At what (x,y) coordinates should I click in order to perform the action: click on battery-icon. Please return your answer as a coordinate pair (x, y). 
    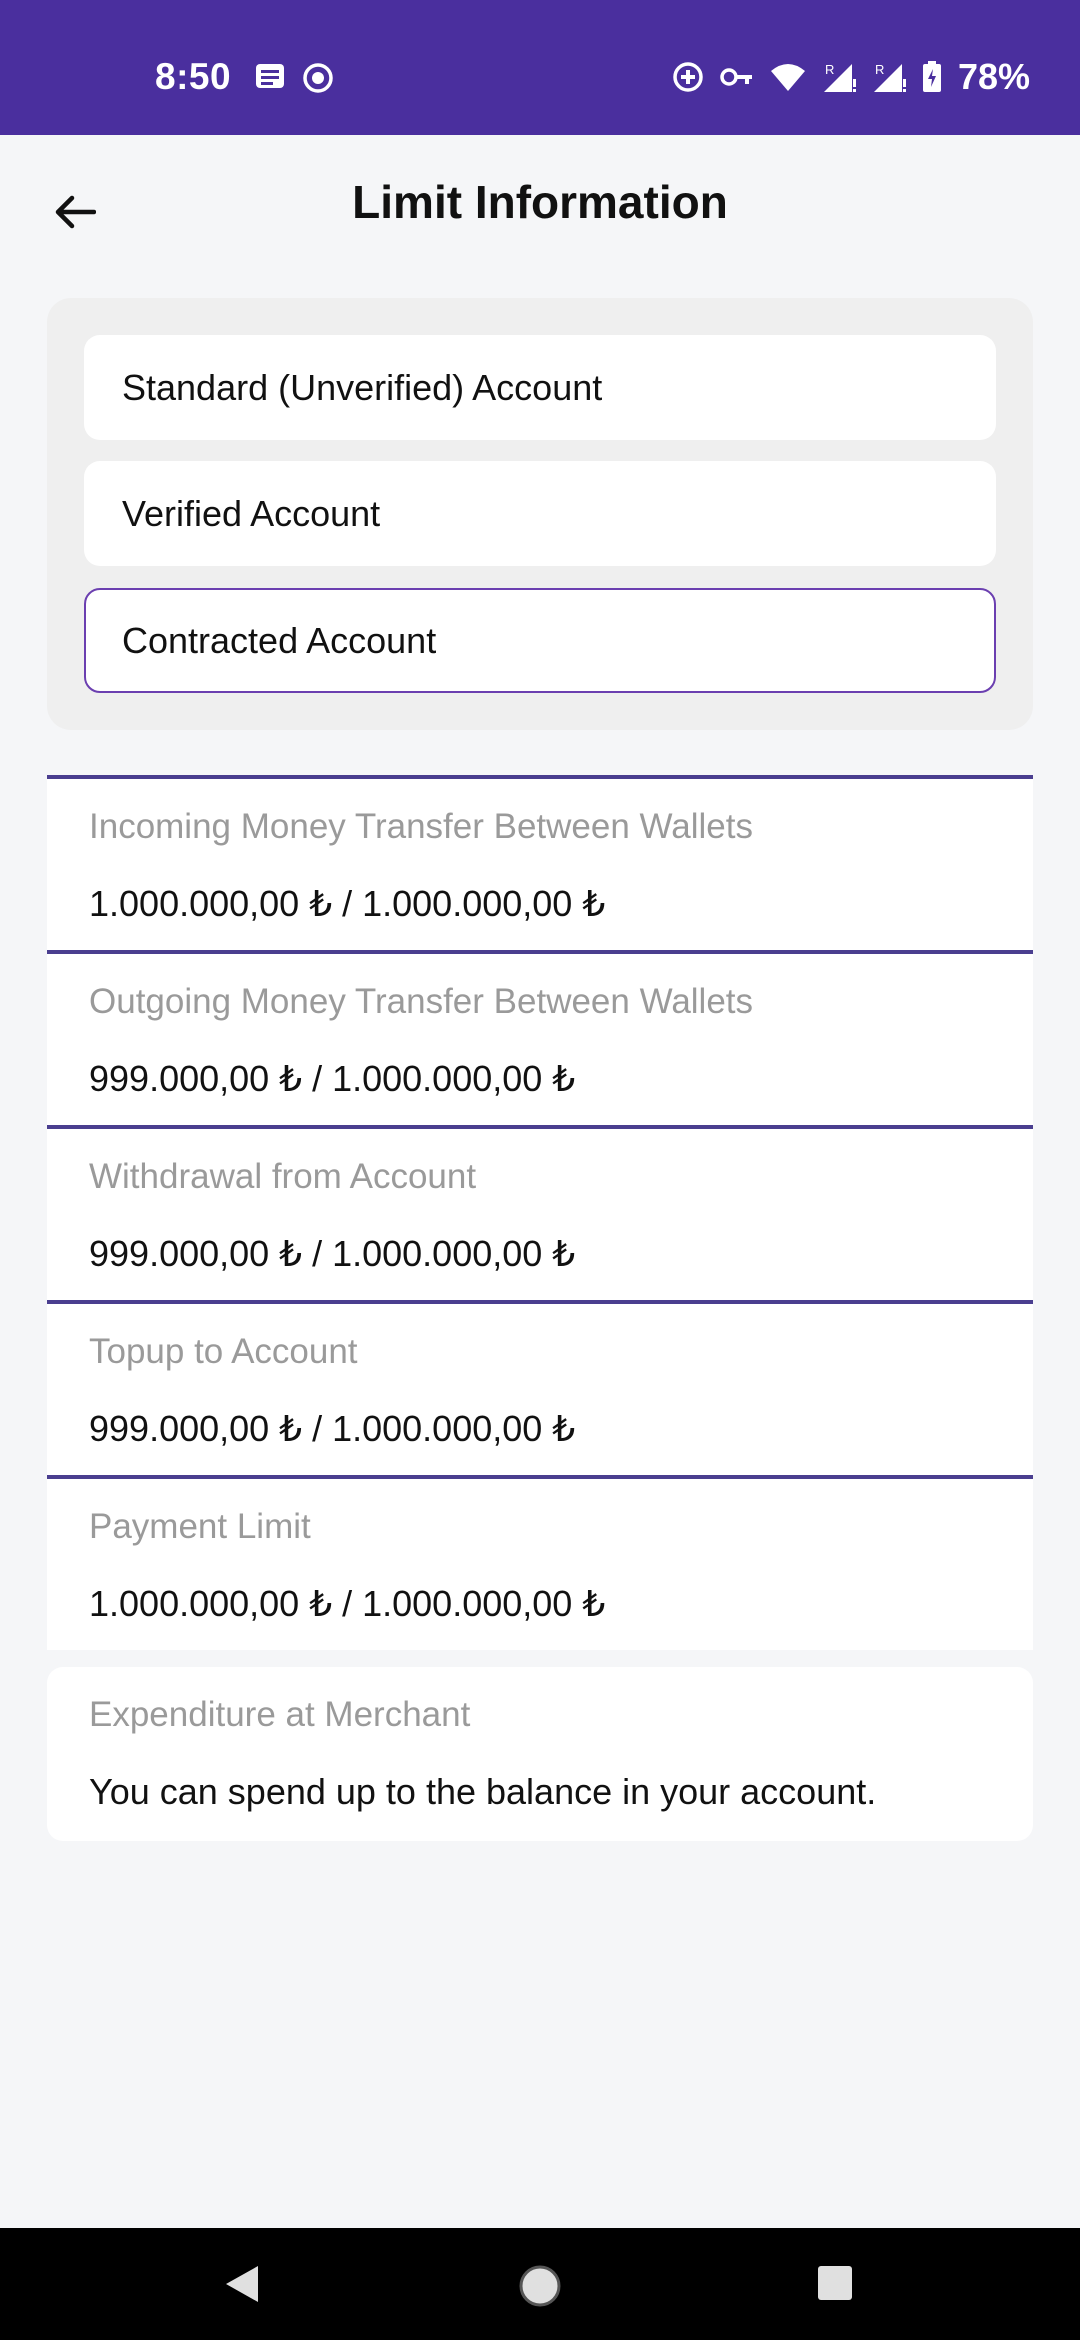
    Looking at the image, I should click on (931, 76).